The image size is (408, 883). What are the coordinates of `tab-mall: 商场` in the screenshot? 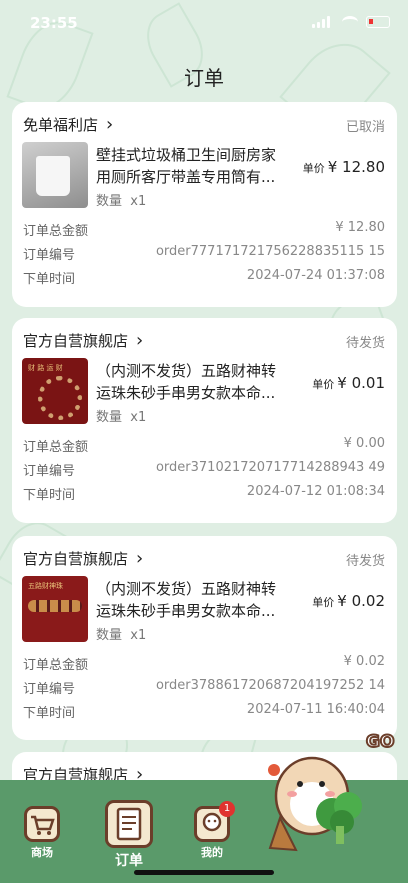 It's located at (42, 833).